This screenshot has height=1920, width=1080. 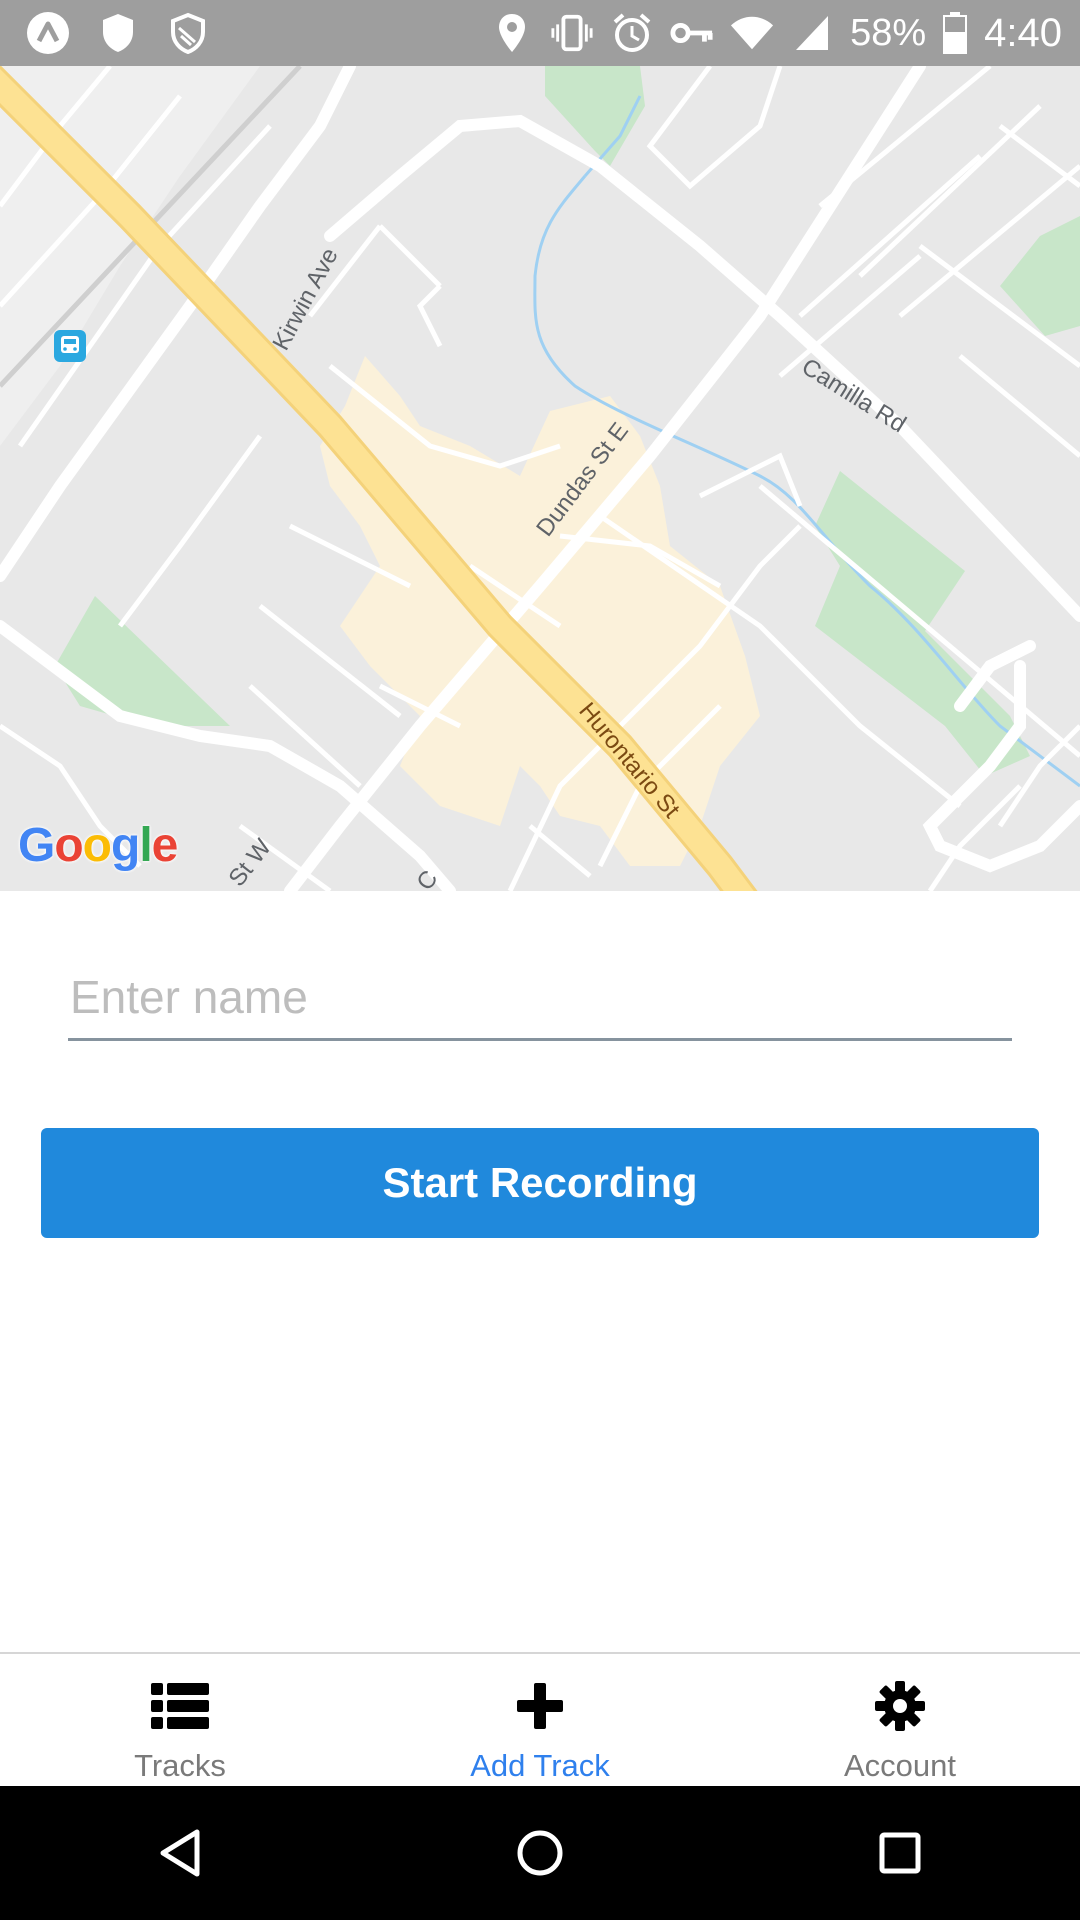 What do you see at coordinates (888, 32) in the screenshot?
I see `battery-percent: 58%` at bounding box center [888, 32].